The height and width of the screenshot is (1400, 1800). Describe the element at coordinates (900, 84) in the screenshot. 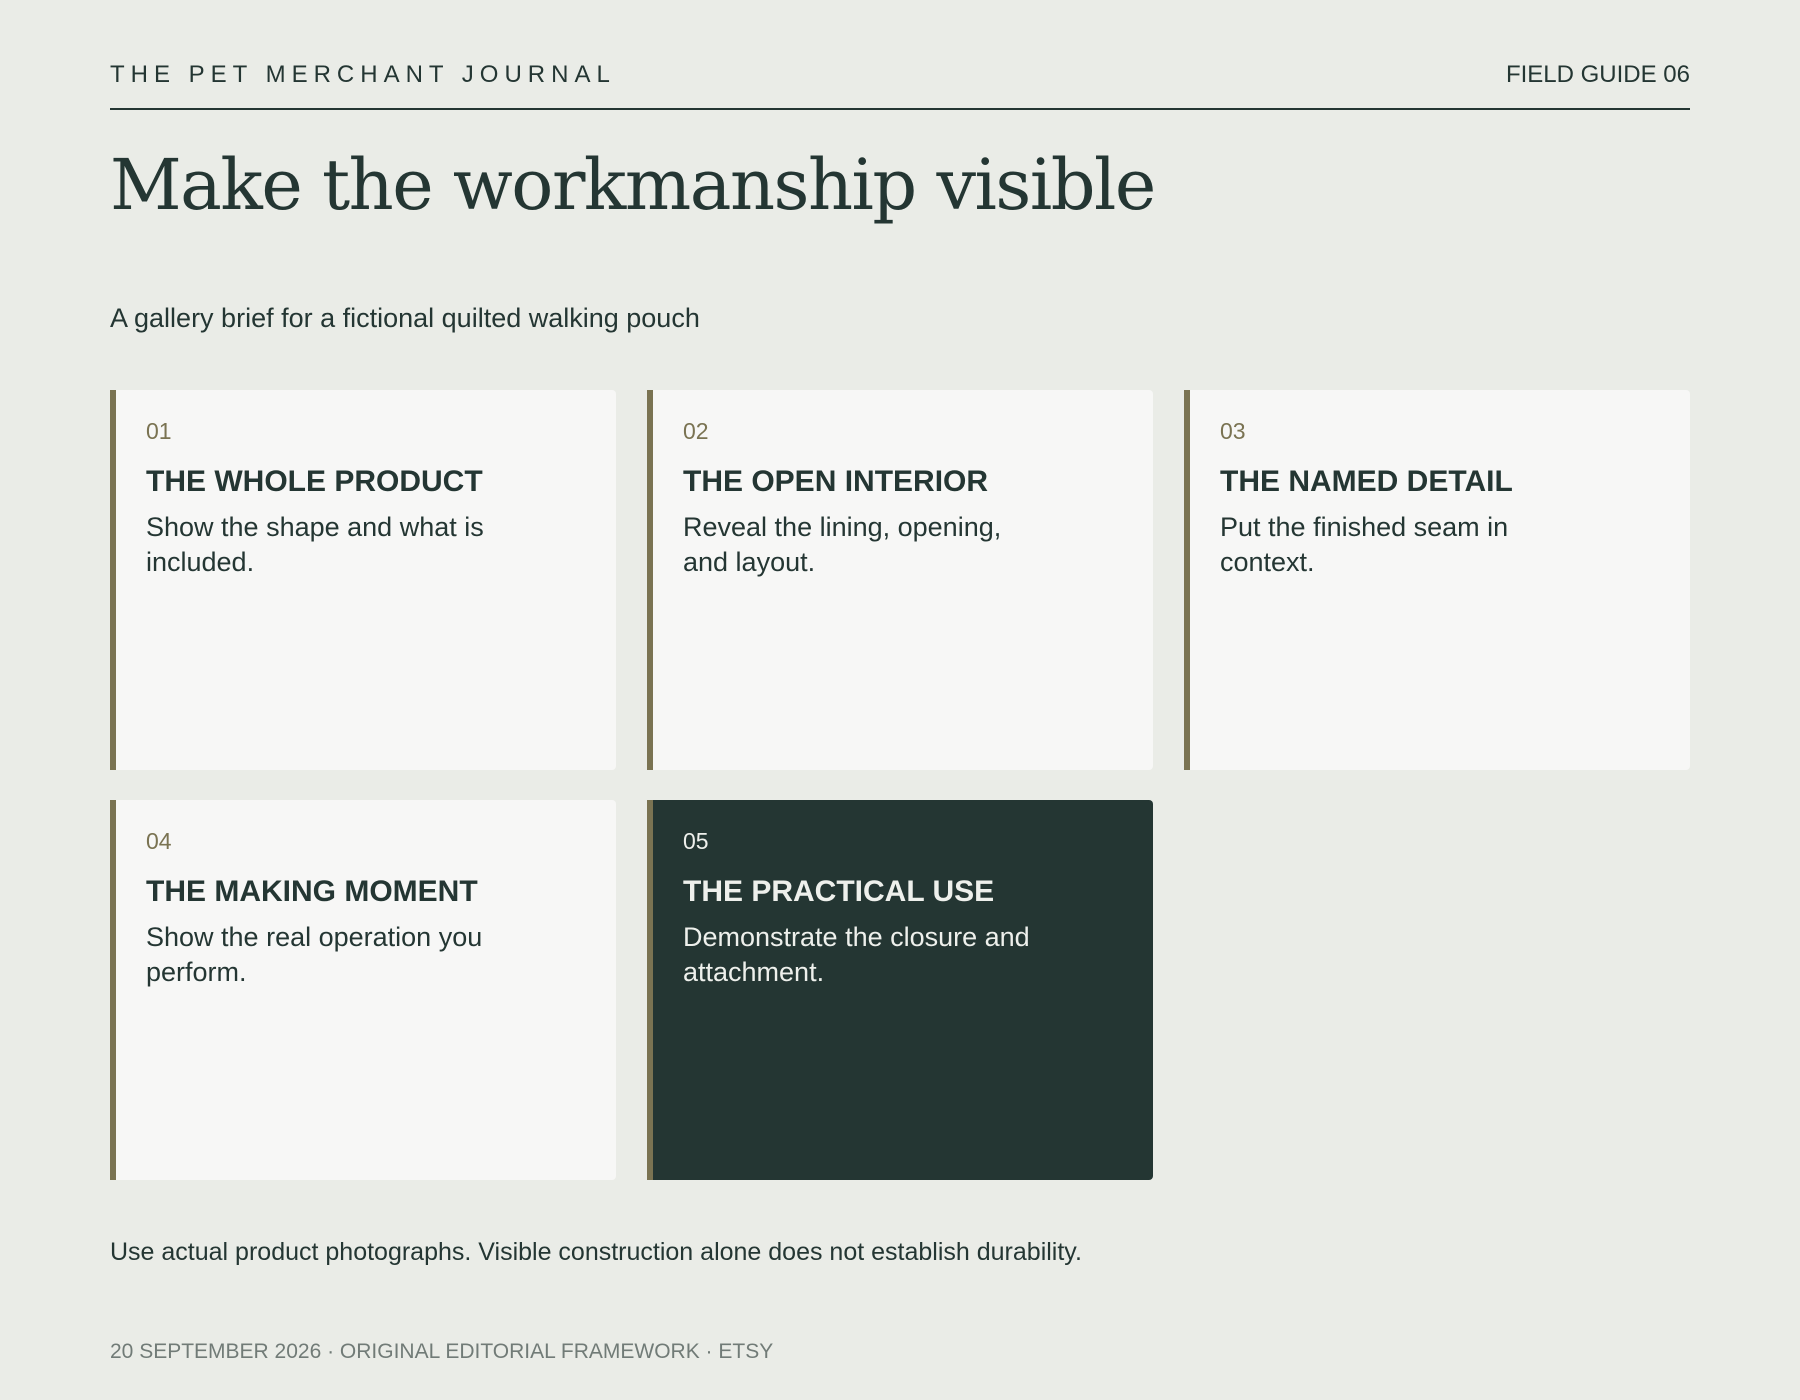

I see `masthead: THE PET MERCHANT JOURNAL FIELD GUIDE 06` at that location.